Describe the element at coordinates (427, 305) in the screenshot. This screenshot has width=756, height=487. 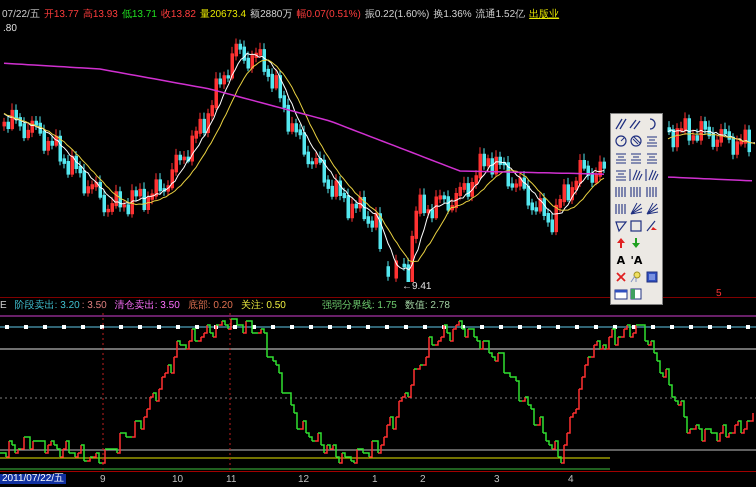
I see `indicator-reading: 数值: 2.78` at that location.